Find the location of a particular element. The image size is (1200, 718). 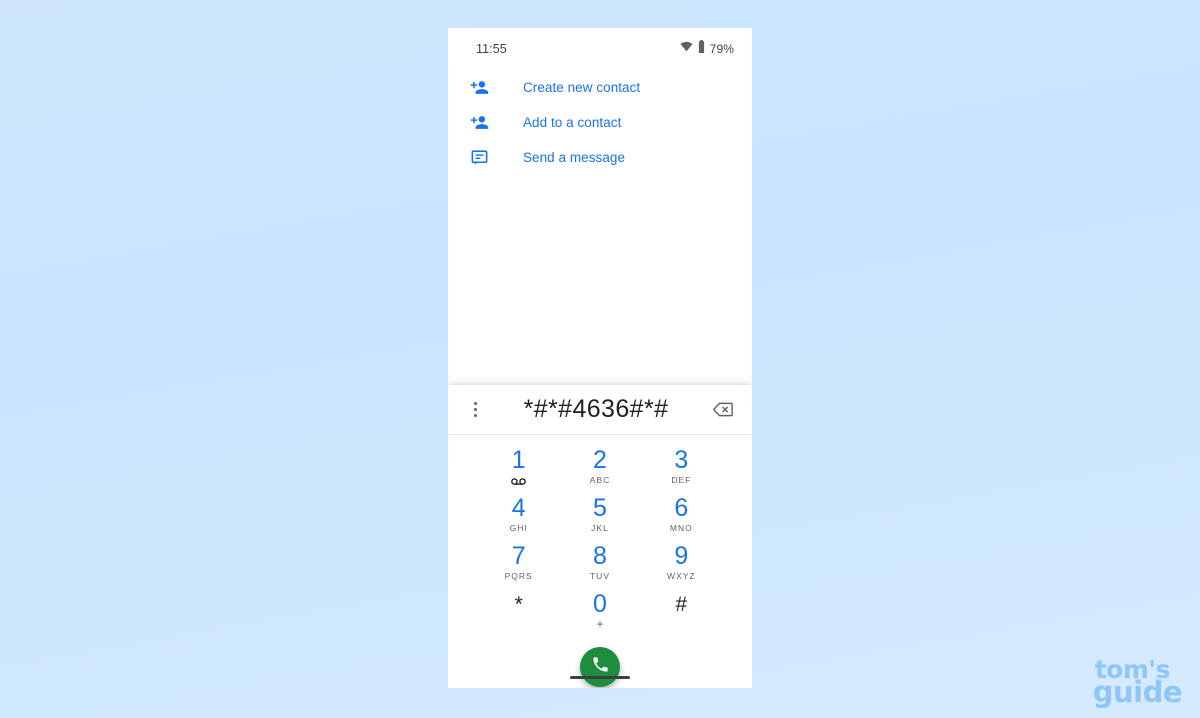

key-4: 4 GHI is located at coordinates (519, 517).